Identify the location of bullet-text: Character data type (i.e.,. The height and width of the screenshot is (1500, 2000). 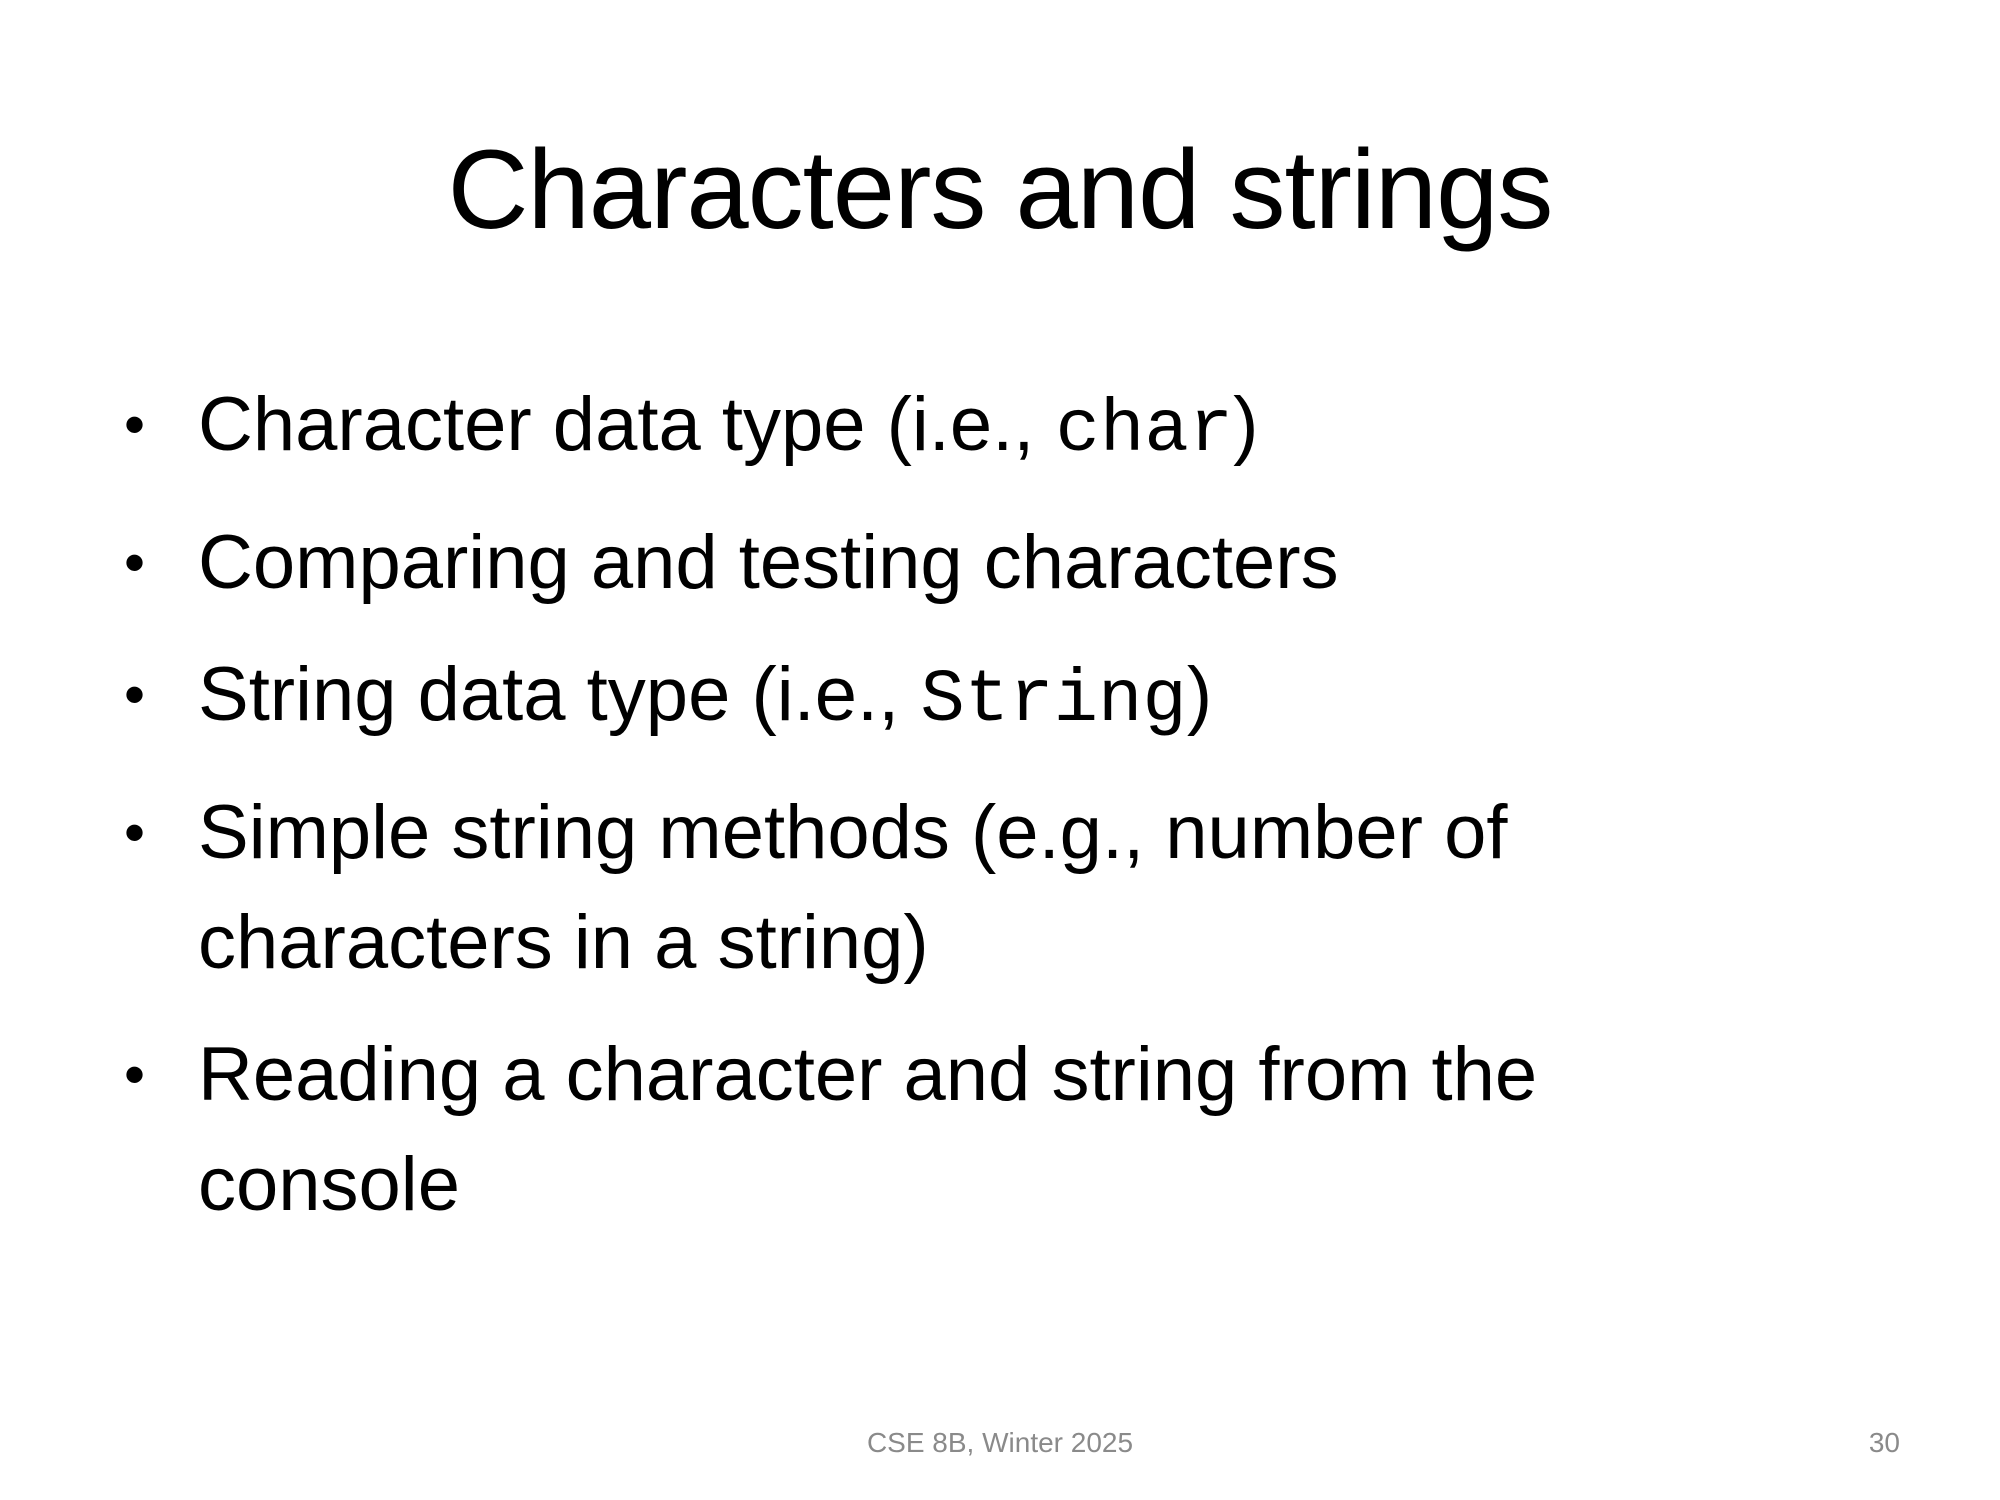
(627, 424).